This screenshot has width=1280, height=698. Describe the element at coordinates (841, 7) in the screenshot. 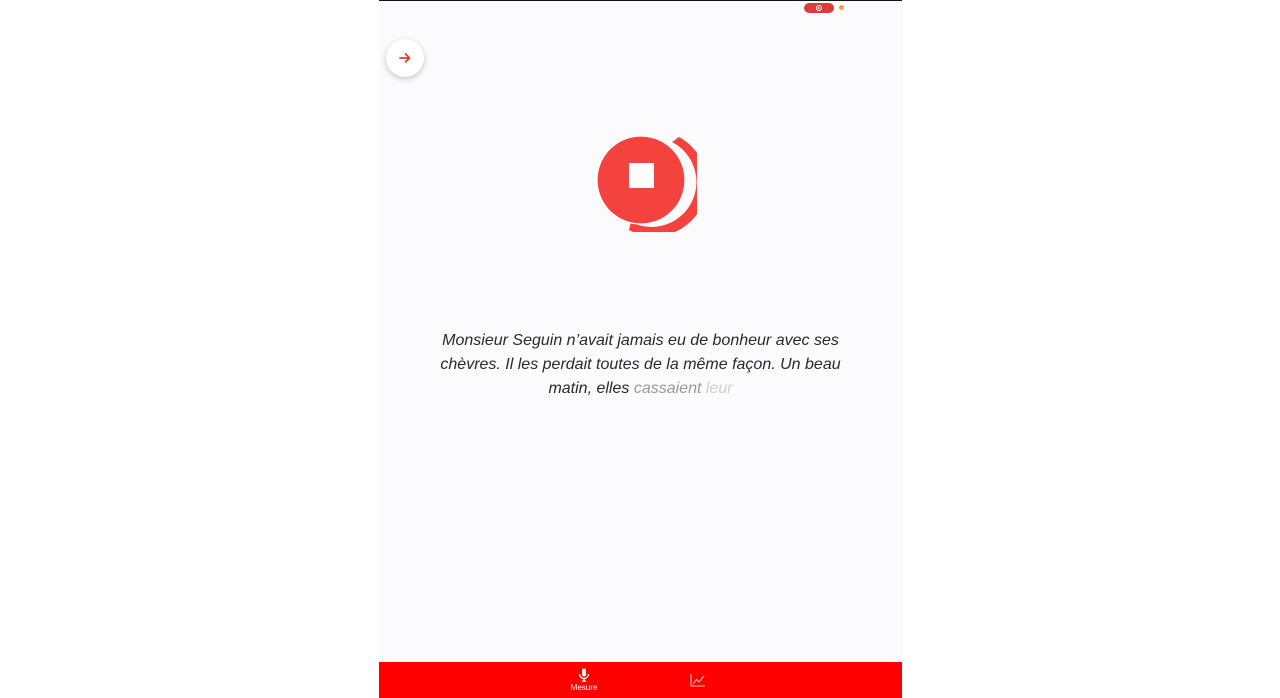

I see `orange-dot-icon` at that location.